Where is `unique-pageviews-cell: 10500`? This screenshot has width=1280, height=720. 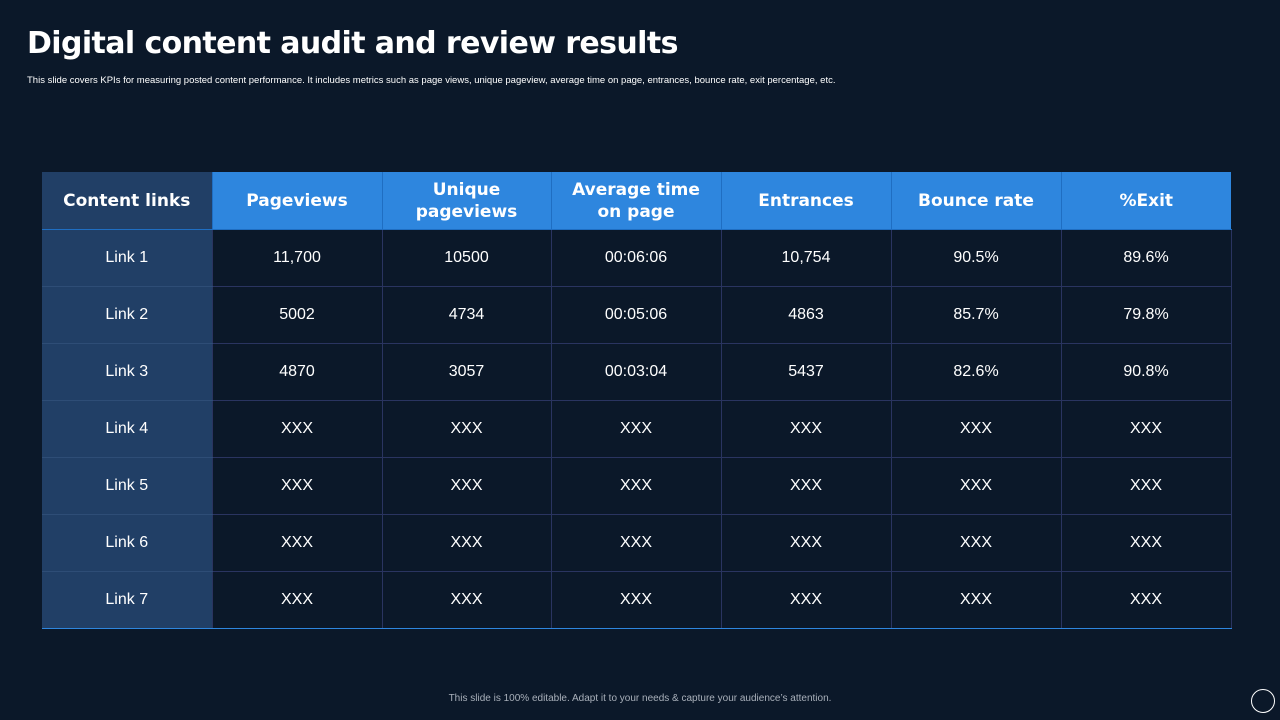
unique-pageviews-cell: 10500 is located at coordinates (466, 258).